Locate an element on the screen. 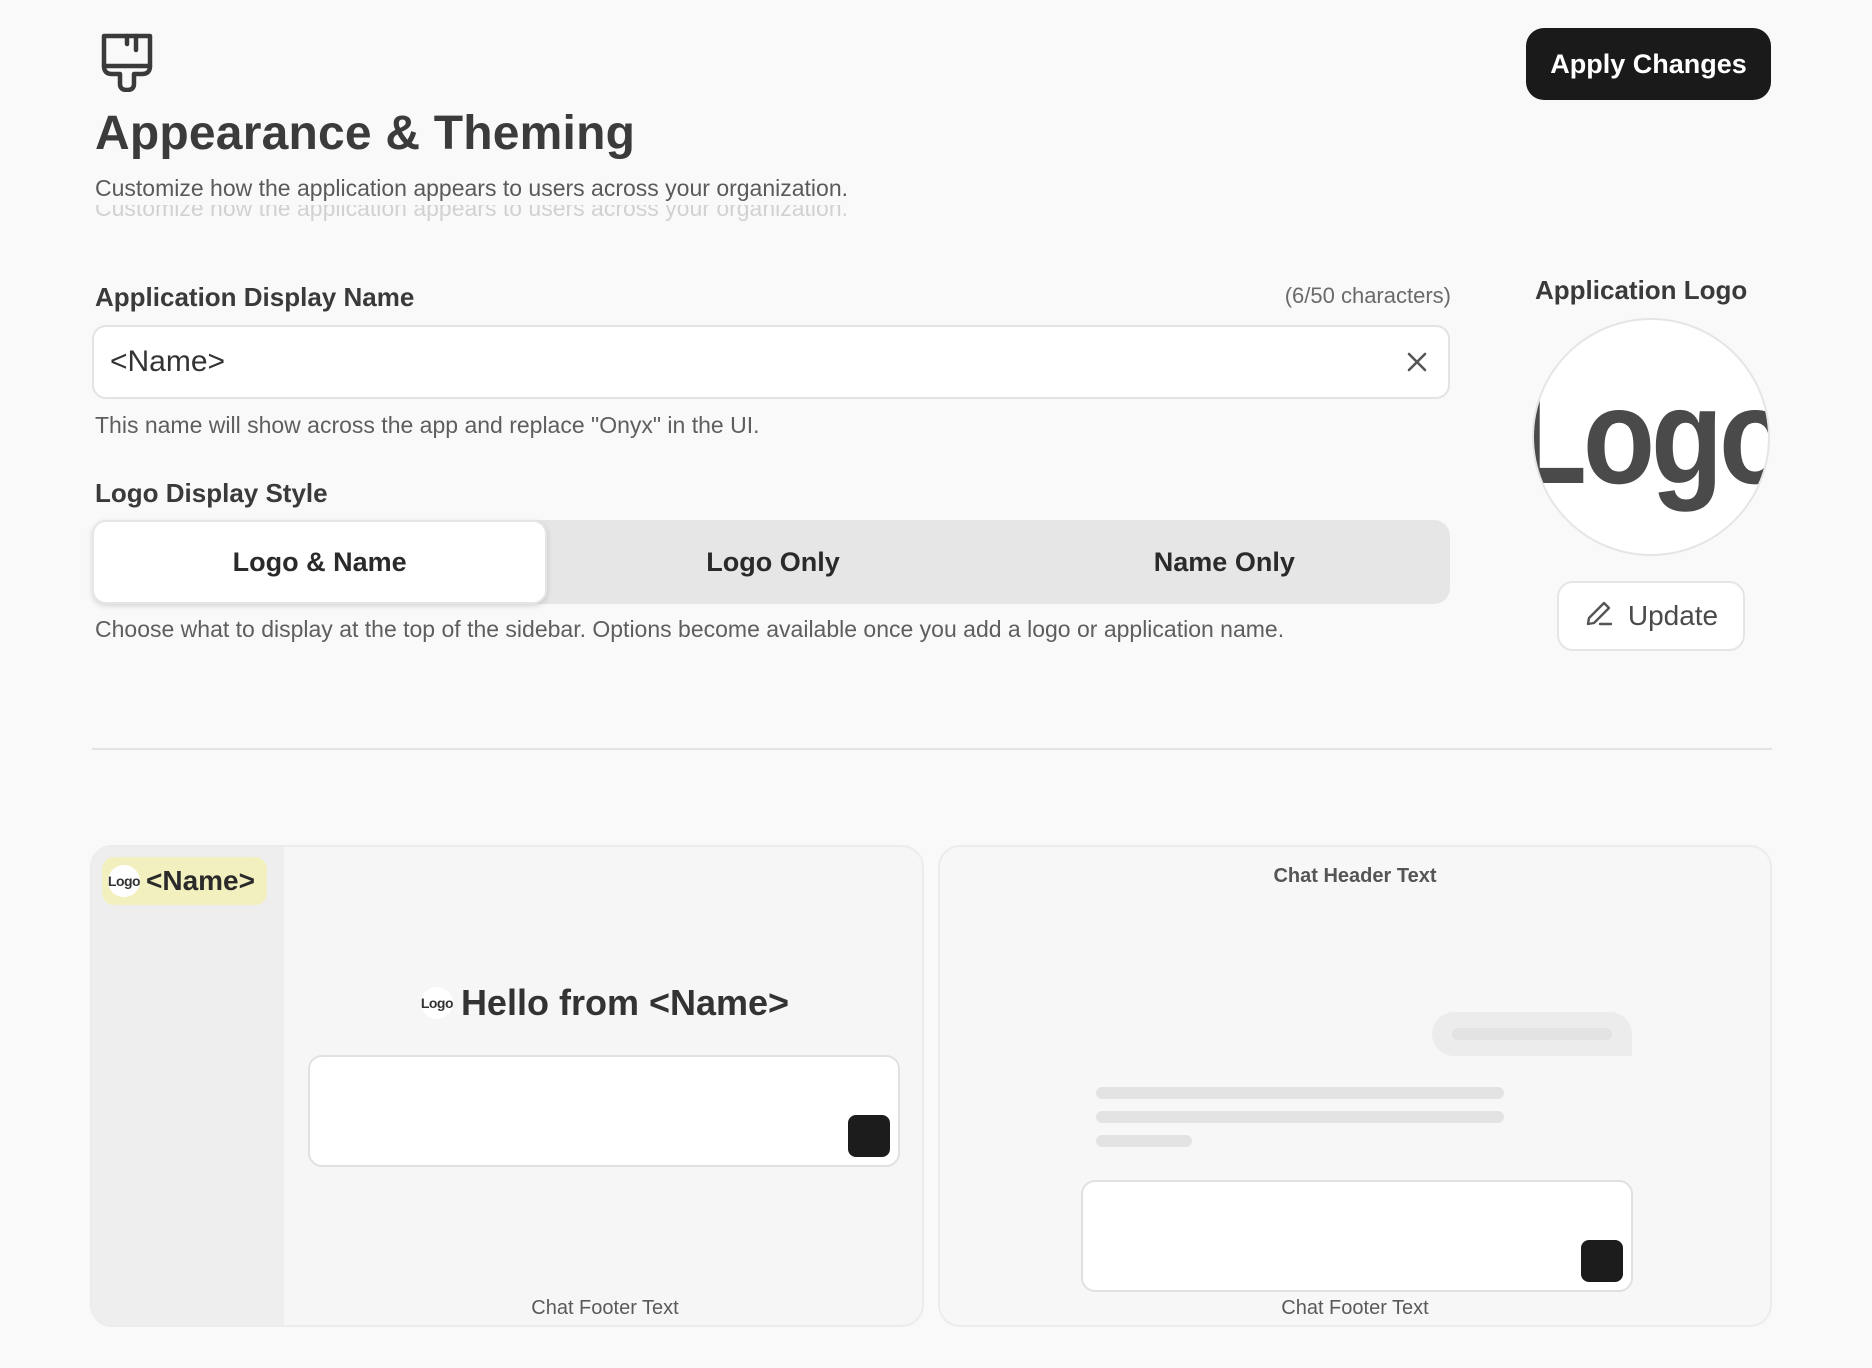  character-count: (6/50 characters) is located at coordinates (1367, 295).